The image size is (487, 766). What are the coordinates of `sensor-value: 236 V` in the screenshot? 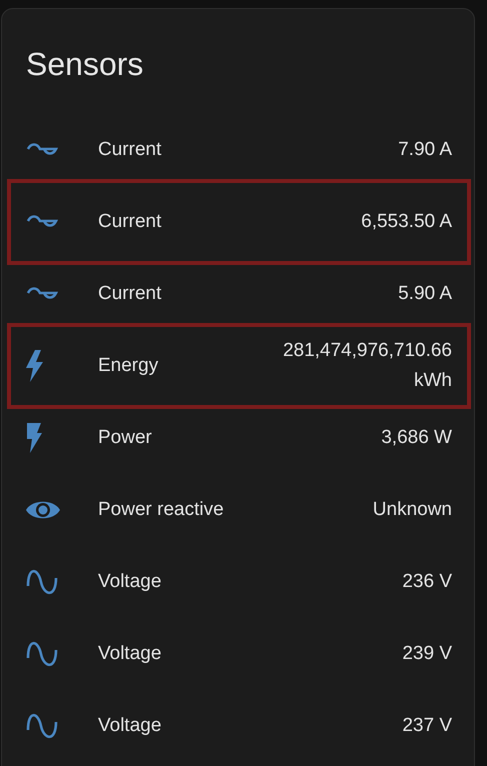 It's located at (427, 582).